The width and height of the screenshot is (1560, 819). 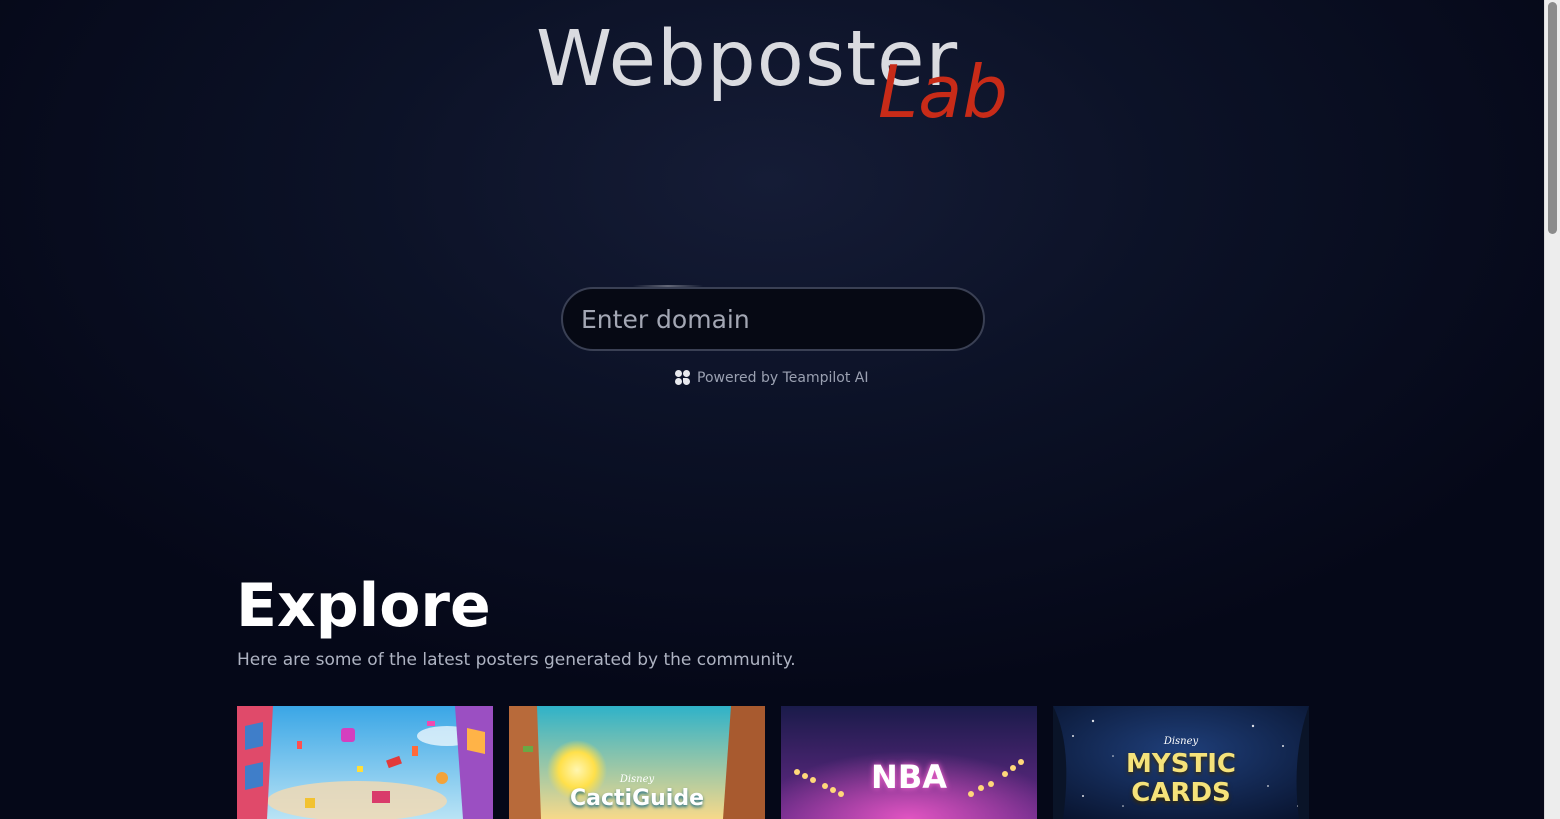 I want to click on domain-input, so click(x=773, y=319).